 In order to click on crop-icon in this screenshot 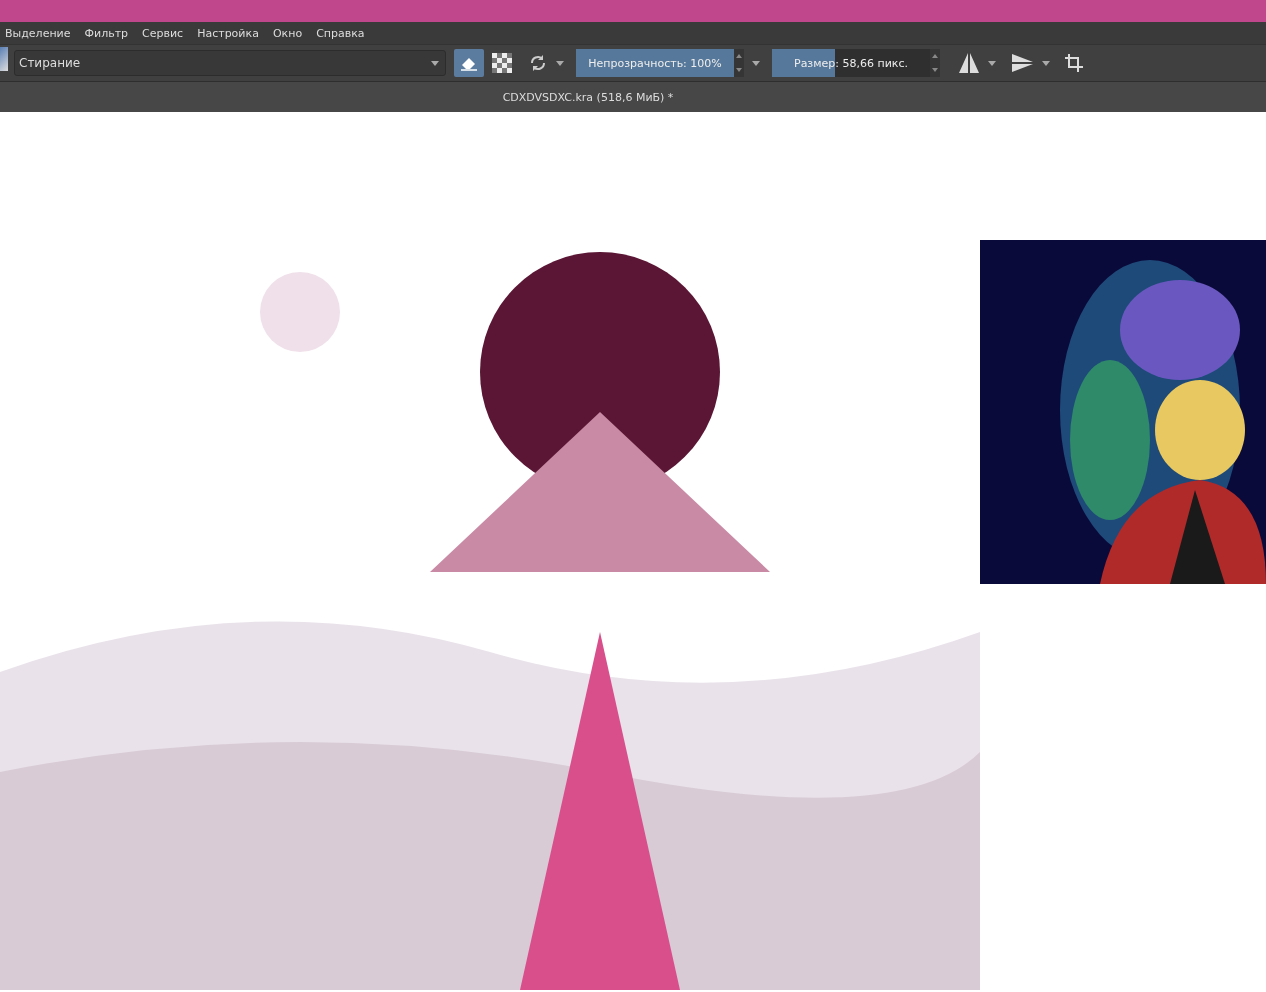, I will do `click(1074, 63)`.